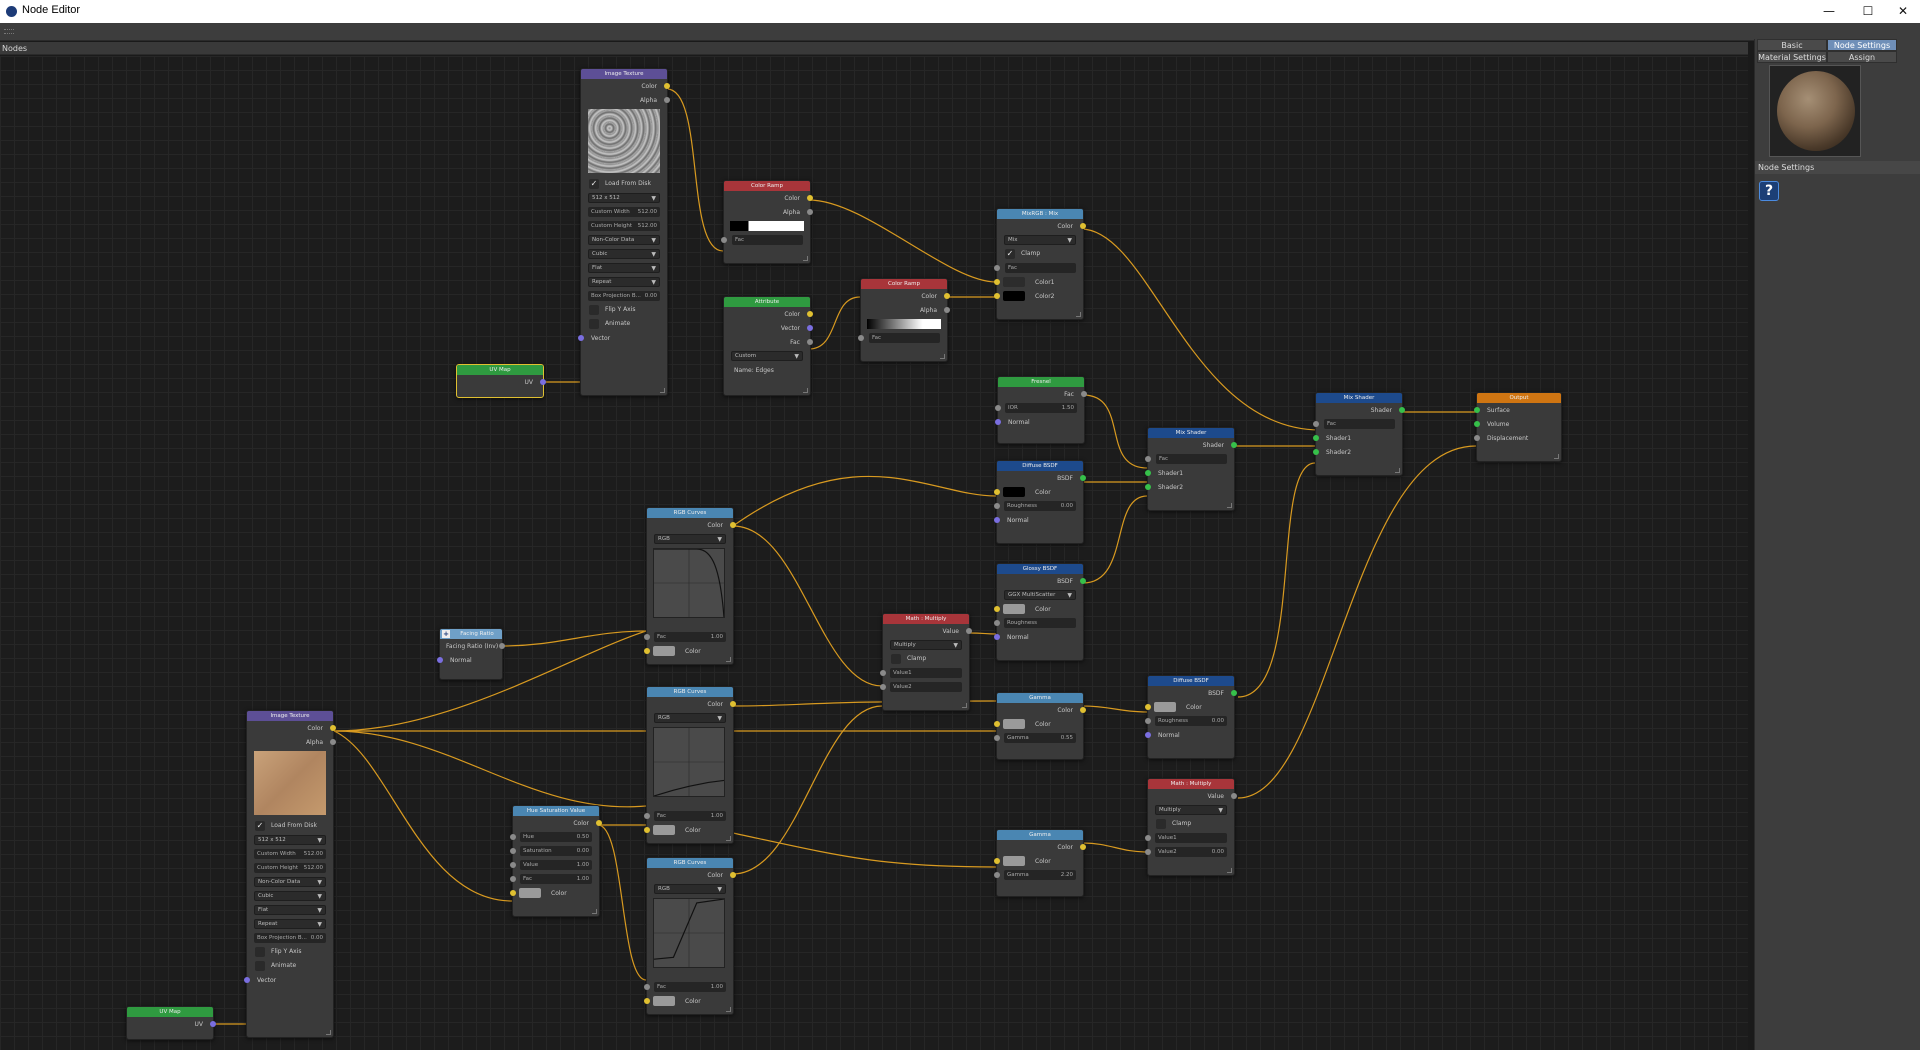  What do you see at coordinates (1191, 810) in the screenshot?
I see `operation-dropdown: Multiply ▼` at bounding box center [1191, 810].